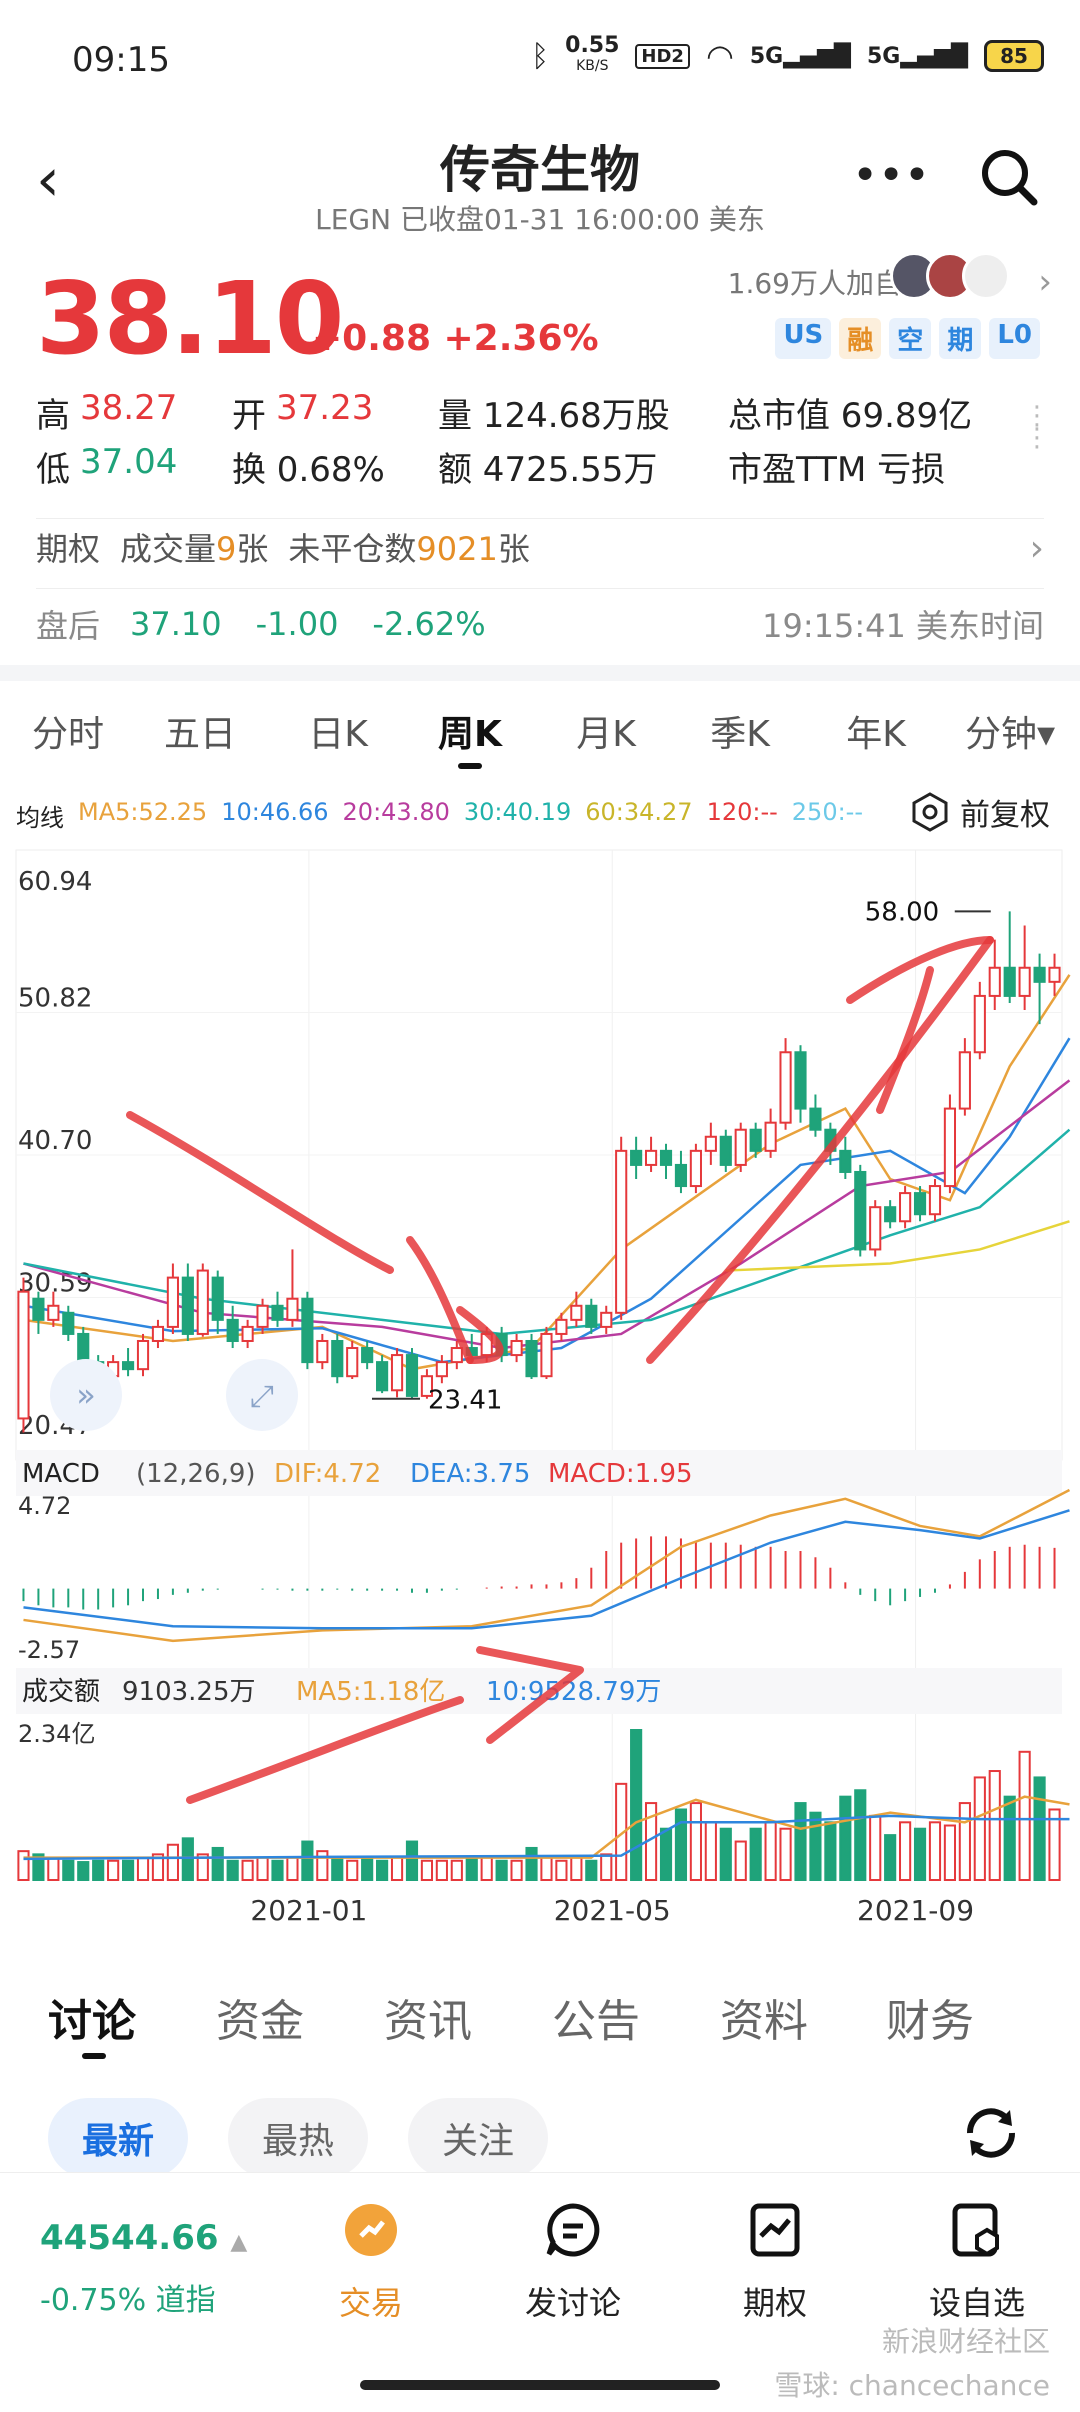 This screenshot has height=2412, width=1080. I want to click on ma-line-ma10, so click(547, 1200).